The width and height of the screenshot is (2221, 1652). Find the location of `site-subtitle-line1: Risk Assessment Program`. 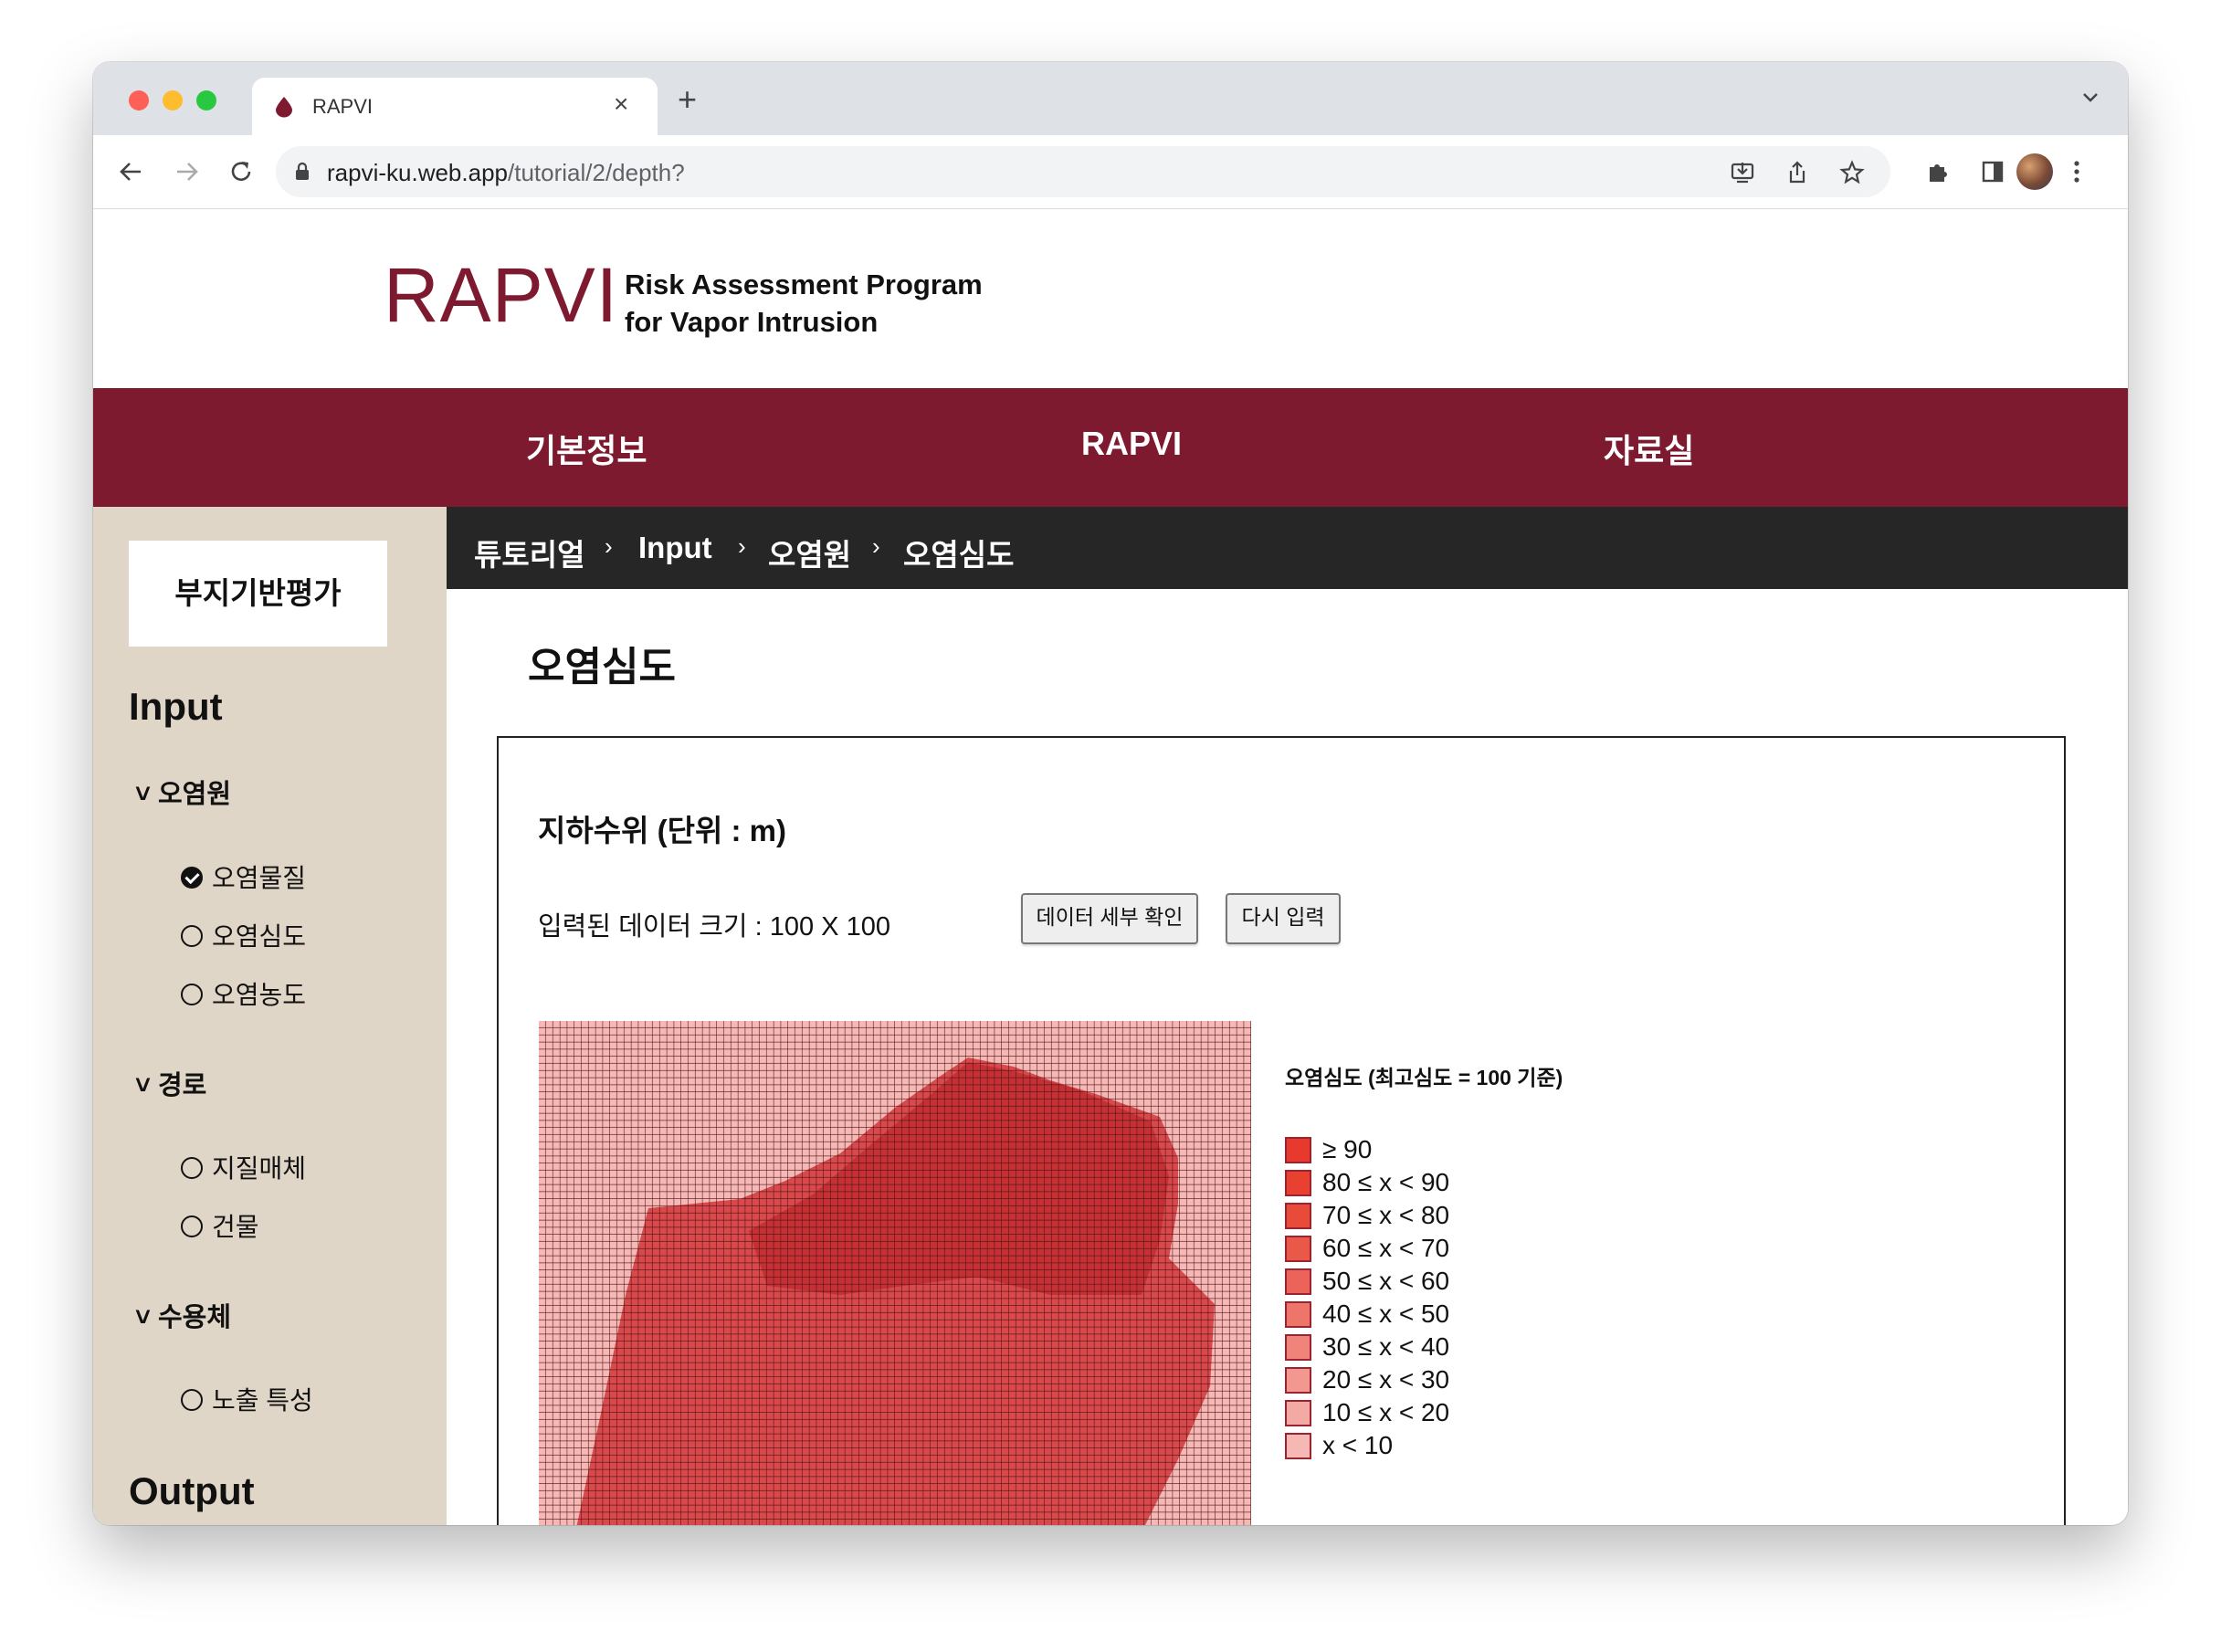

site-subtitle-line1: Risk Assessment Program is located at coordinates (804, 284).